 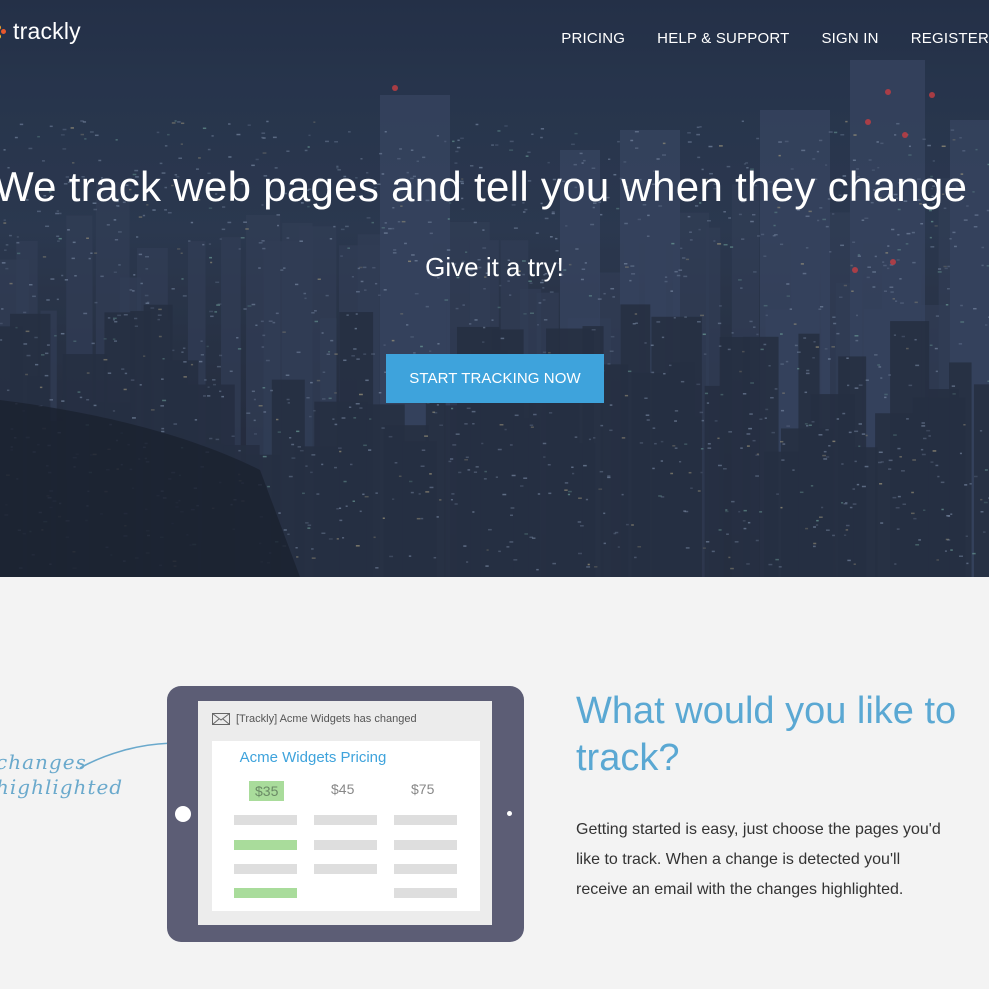 I want to click on start-tracking-button: START TRACKING NOW, so click(x=495, y=378).